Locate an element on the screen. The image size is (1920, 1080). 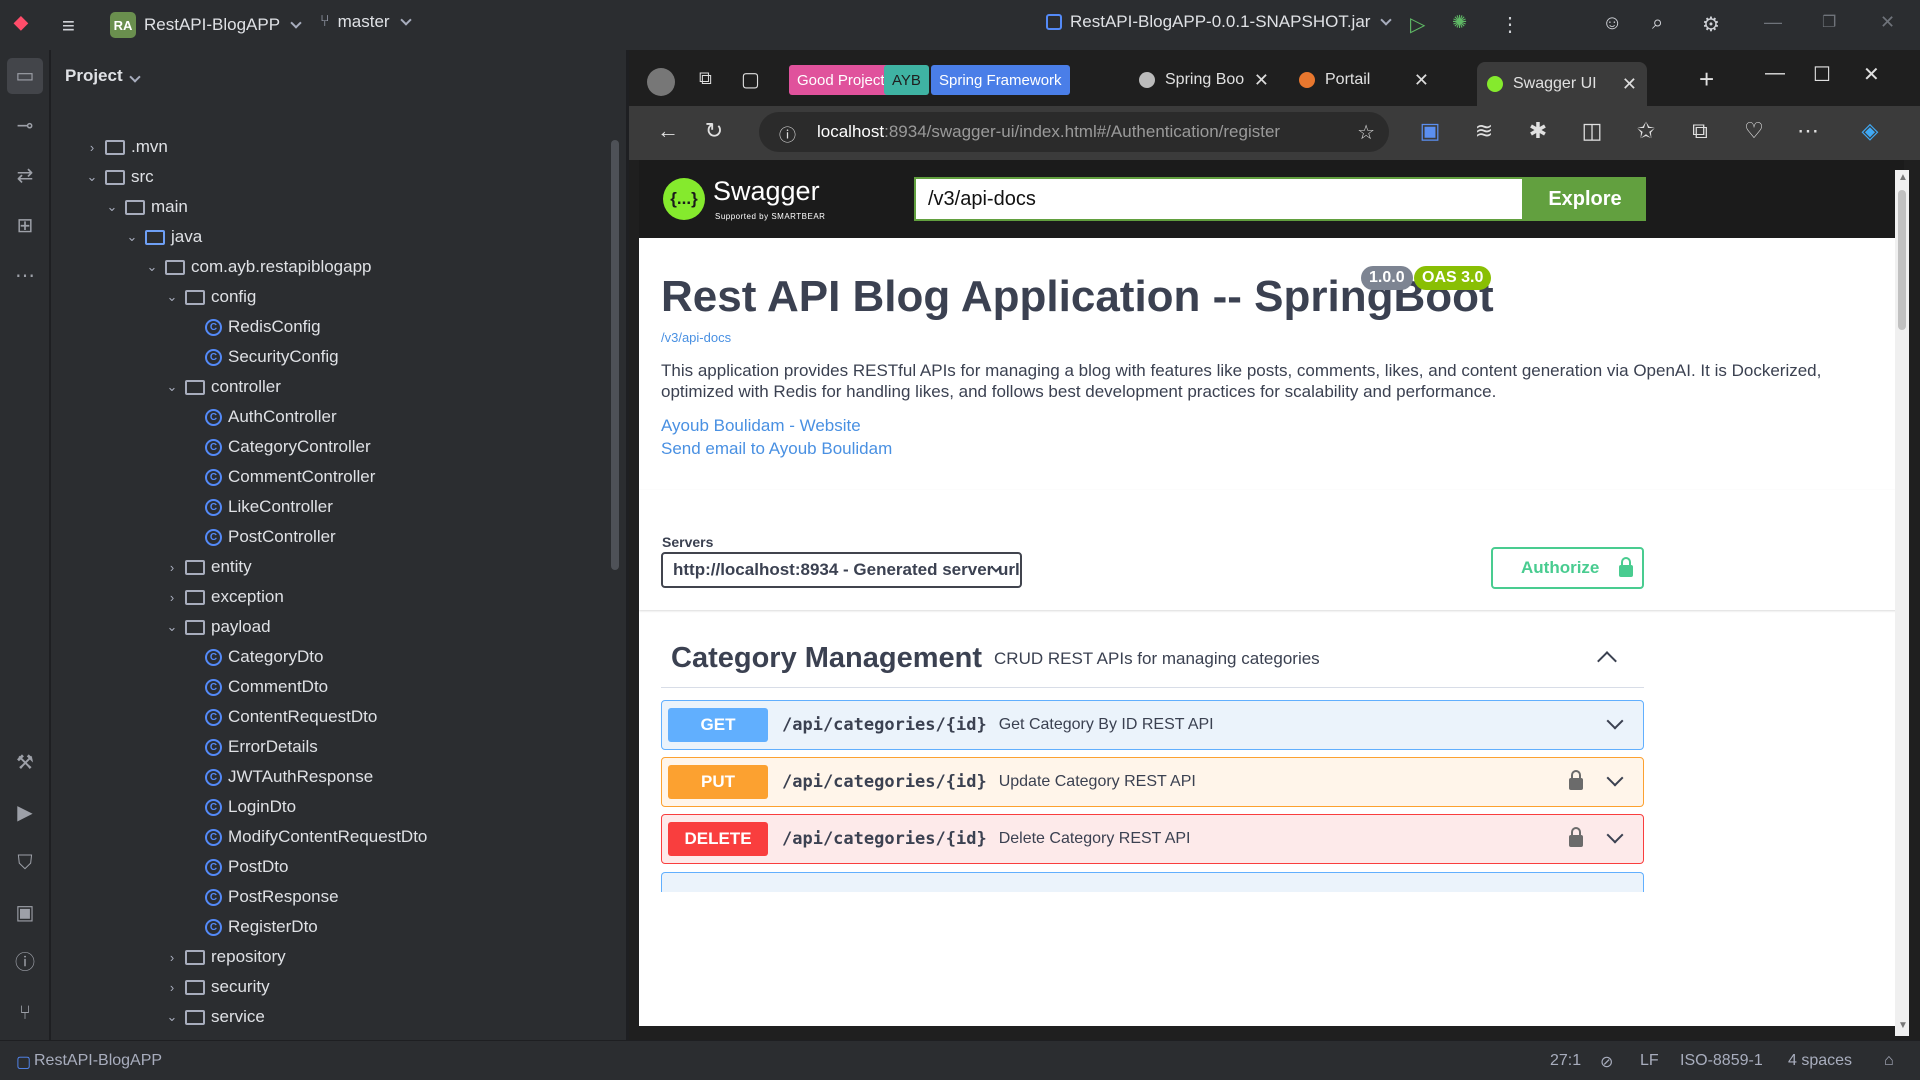
project-scrollbar is located at coordinates (615, 355).